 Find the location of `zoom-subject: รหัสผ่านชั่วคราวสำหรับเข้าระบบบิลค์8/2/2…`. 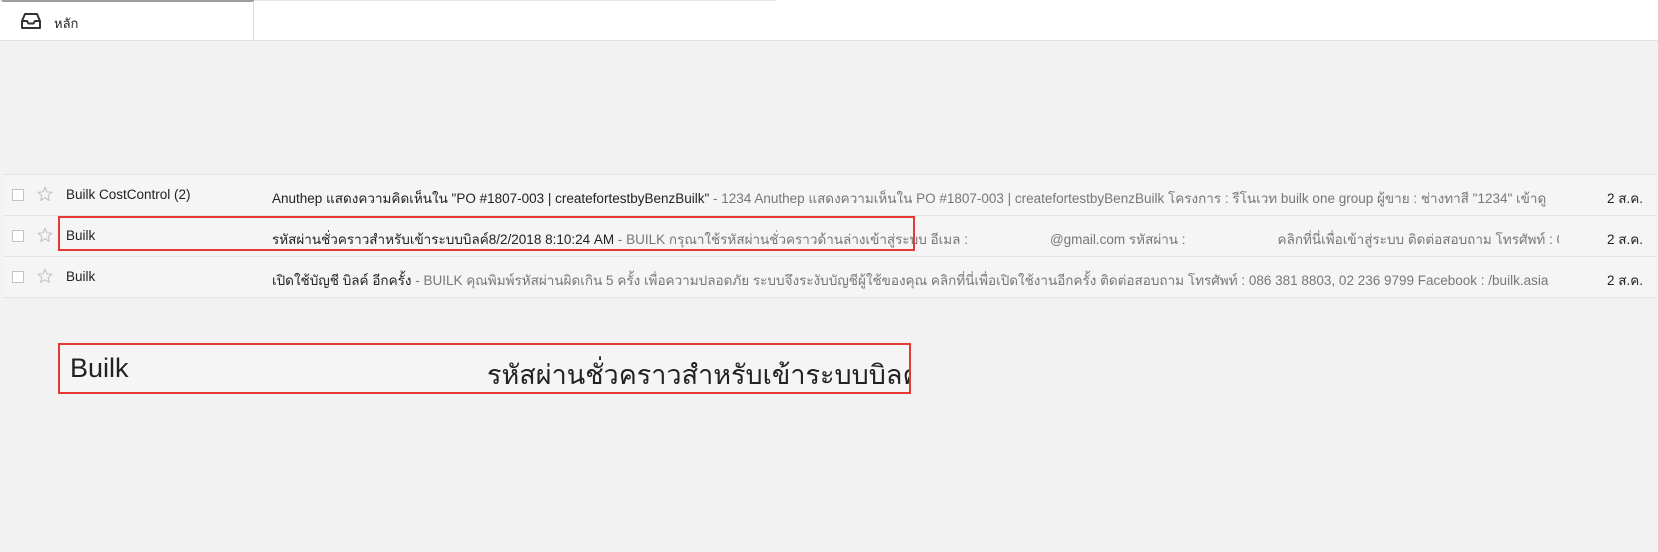

zoom-subject: รหัสผ่านชั่วคราวสำหรับเข้าระบบบิลค์8/2/2… is located at coordinates (698, 375).